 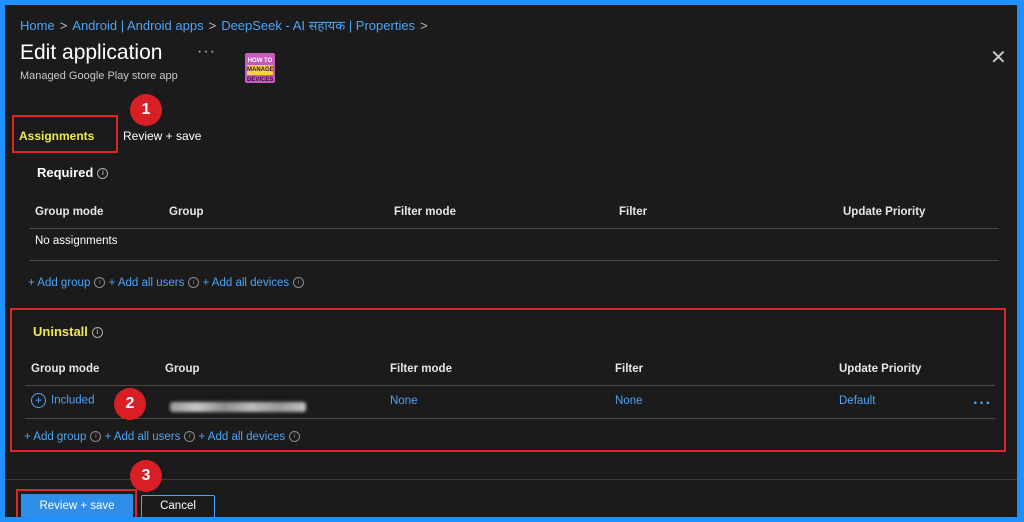 I want to click on page-subtitle: Managed Google Play store app, so click(x=99, y=76).